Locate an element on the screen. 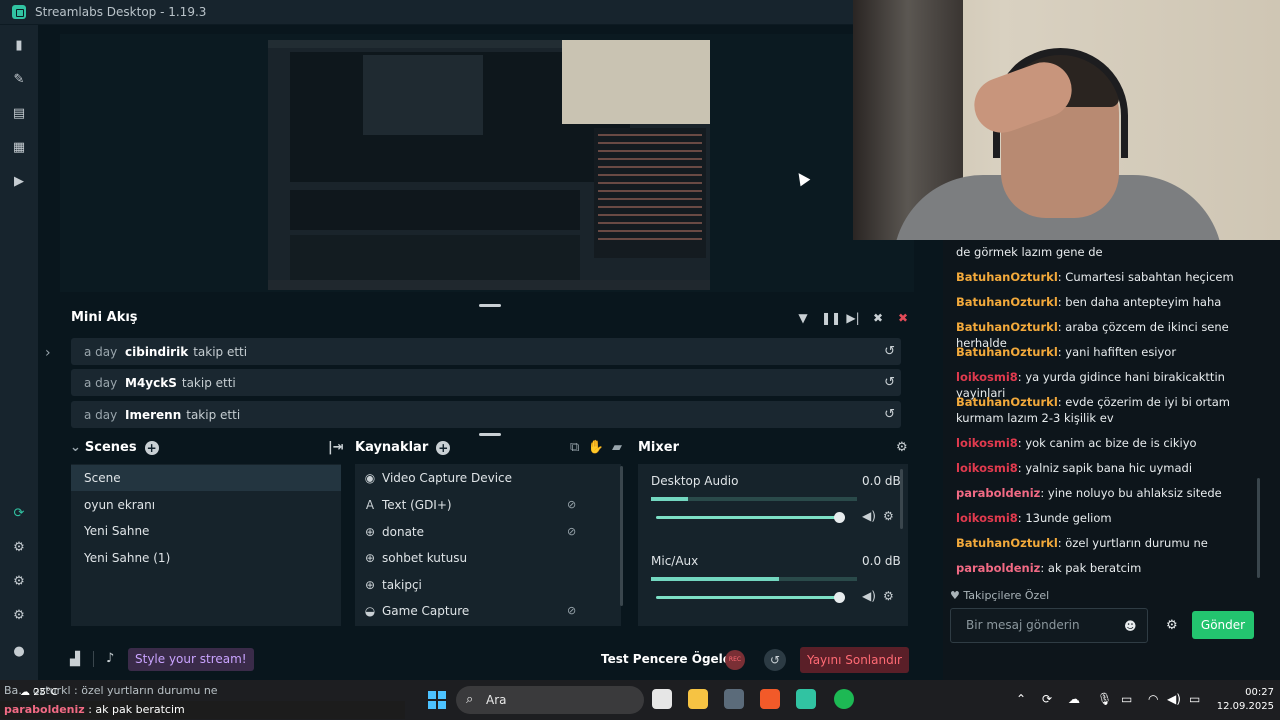 The height and width of the screenshot is (720, 1280). battery-icon: ▭ is located at coordinates (1194, 699).